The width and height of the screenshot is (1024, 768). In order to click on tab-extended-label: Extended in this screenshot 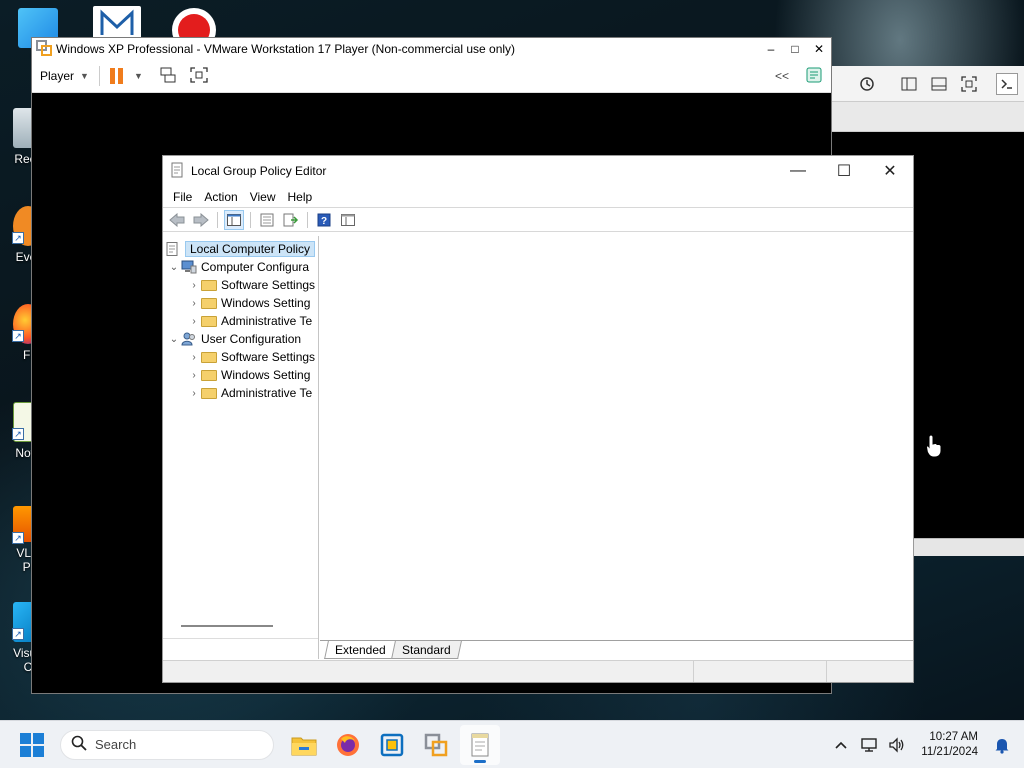, I will do `click(360, 650)`.